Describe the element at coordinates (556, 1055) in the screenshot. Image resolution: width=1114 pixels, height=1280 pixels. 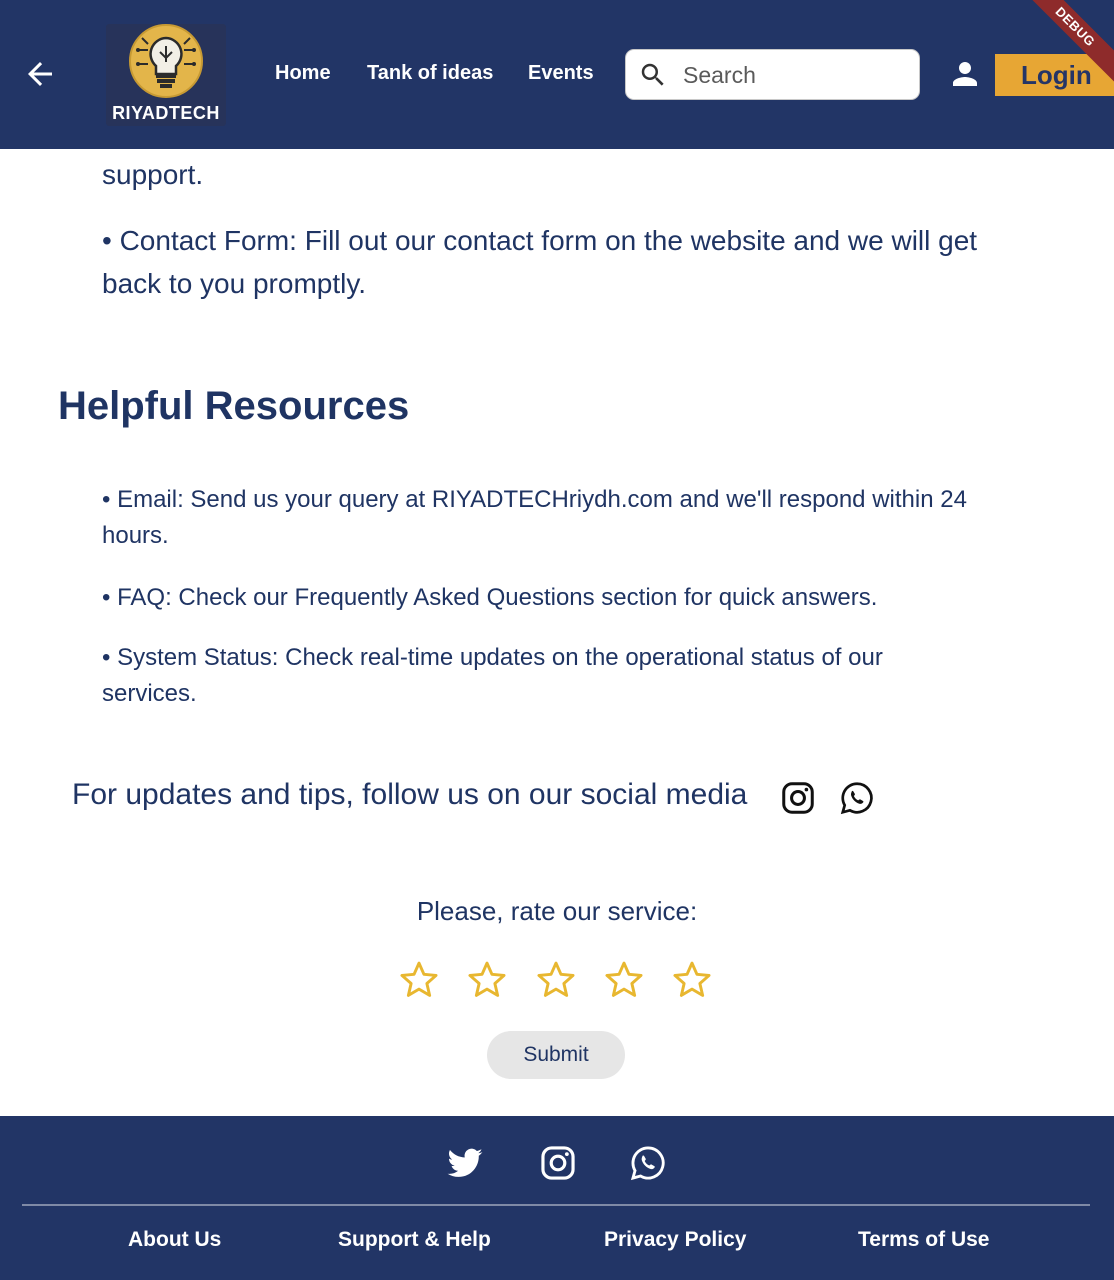
I see `submit-button: Submit` at that location.